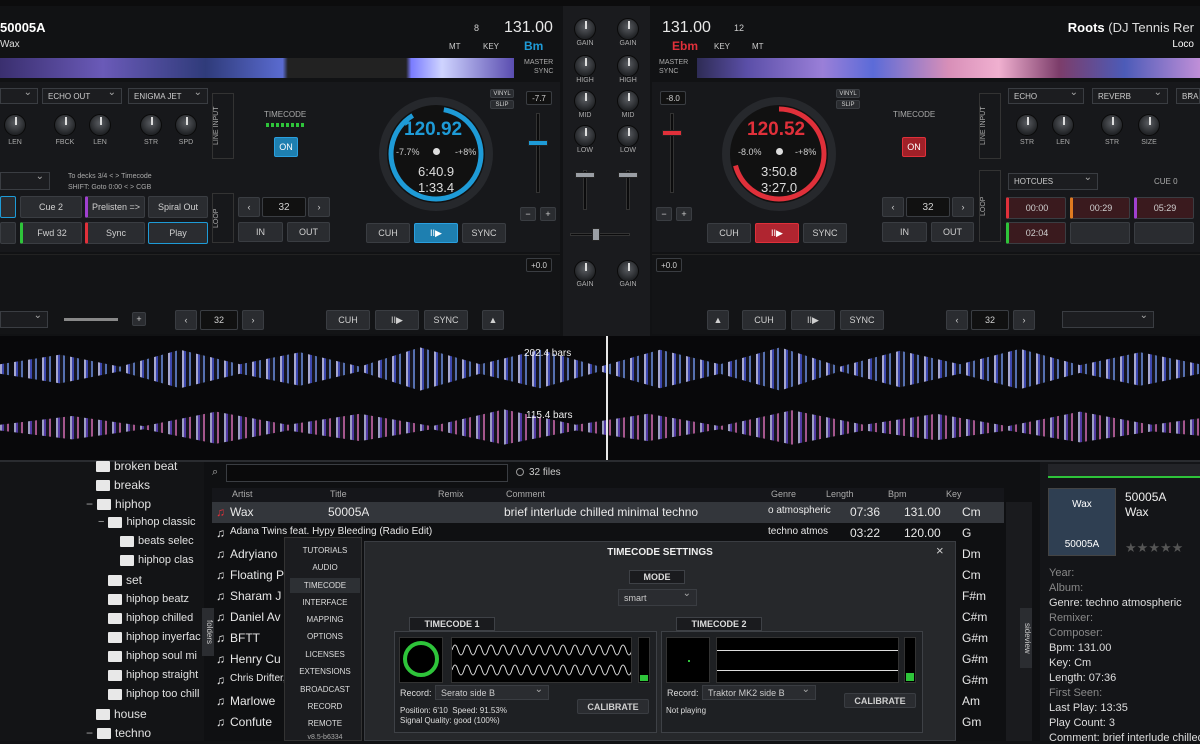 The image size is (1200, 744). Describe the element at coordinates (388, 233) in the screenshot. I see `left-cue-button: CUH` at that location.